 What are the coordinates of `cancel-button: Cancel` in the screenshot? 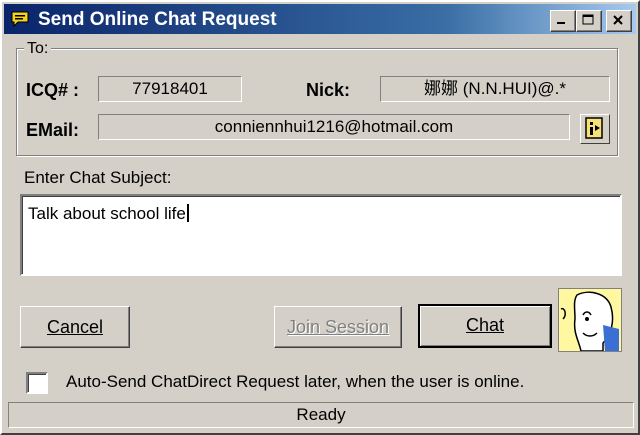 It's located at (75, 327).